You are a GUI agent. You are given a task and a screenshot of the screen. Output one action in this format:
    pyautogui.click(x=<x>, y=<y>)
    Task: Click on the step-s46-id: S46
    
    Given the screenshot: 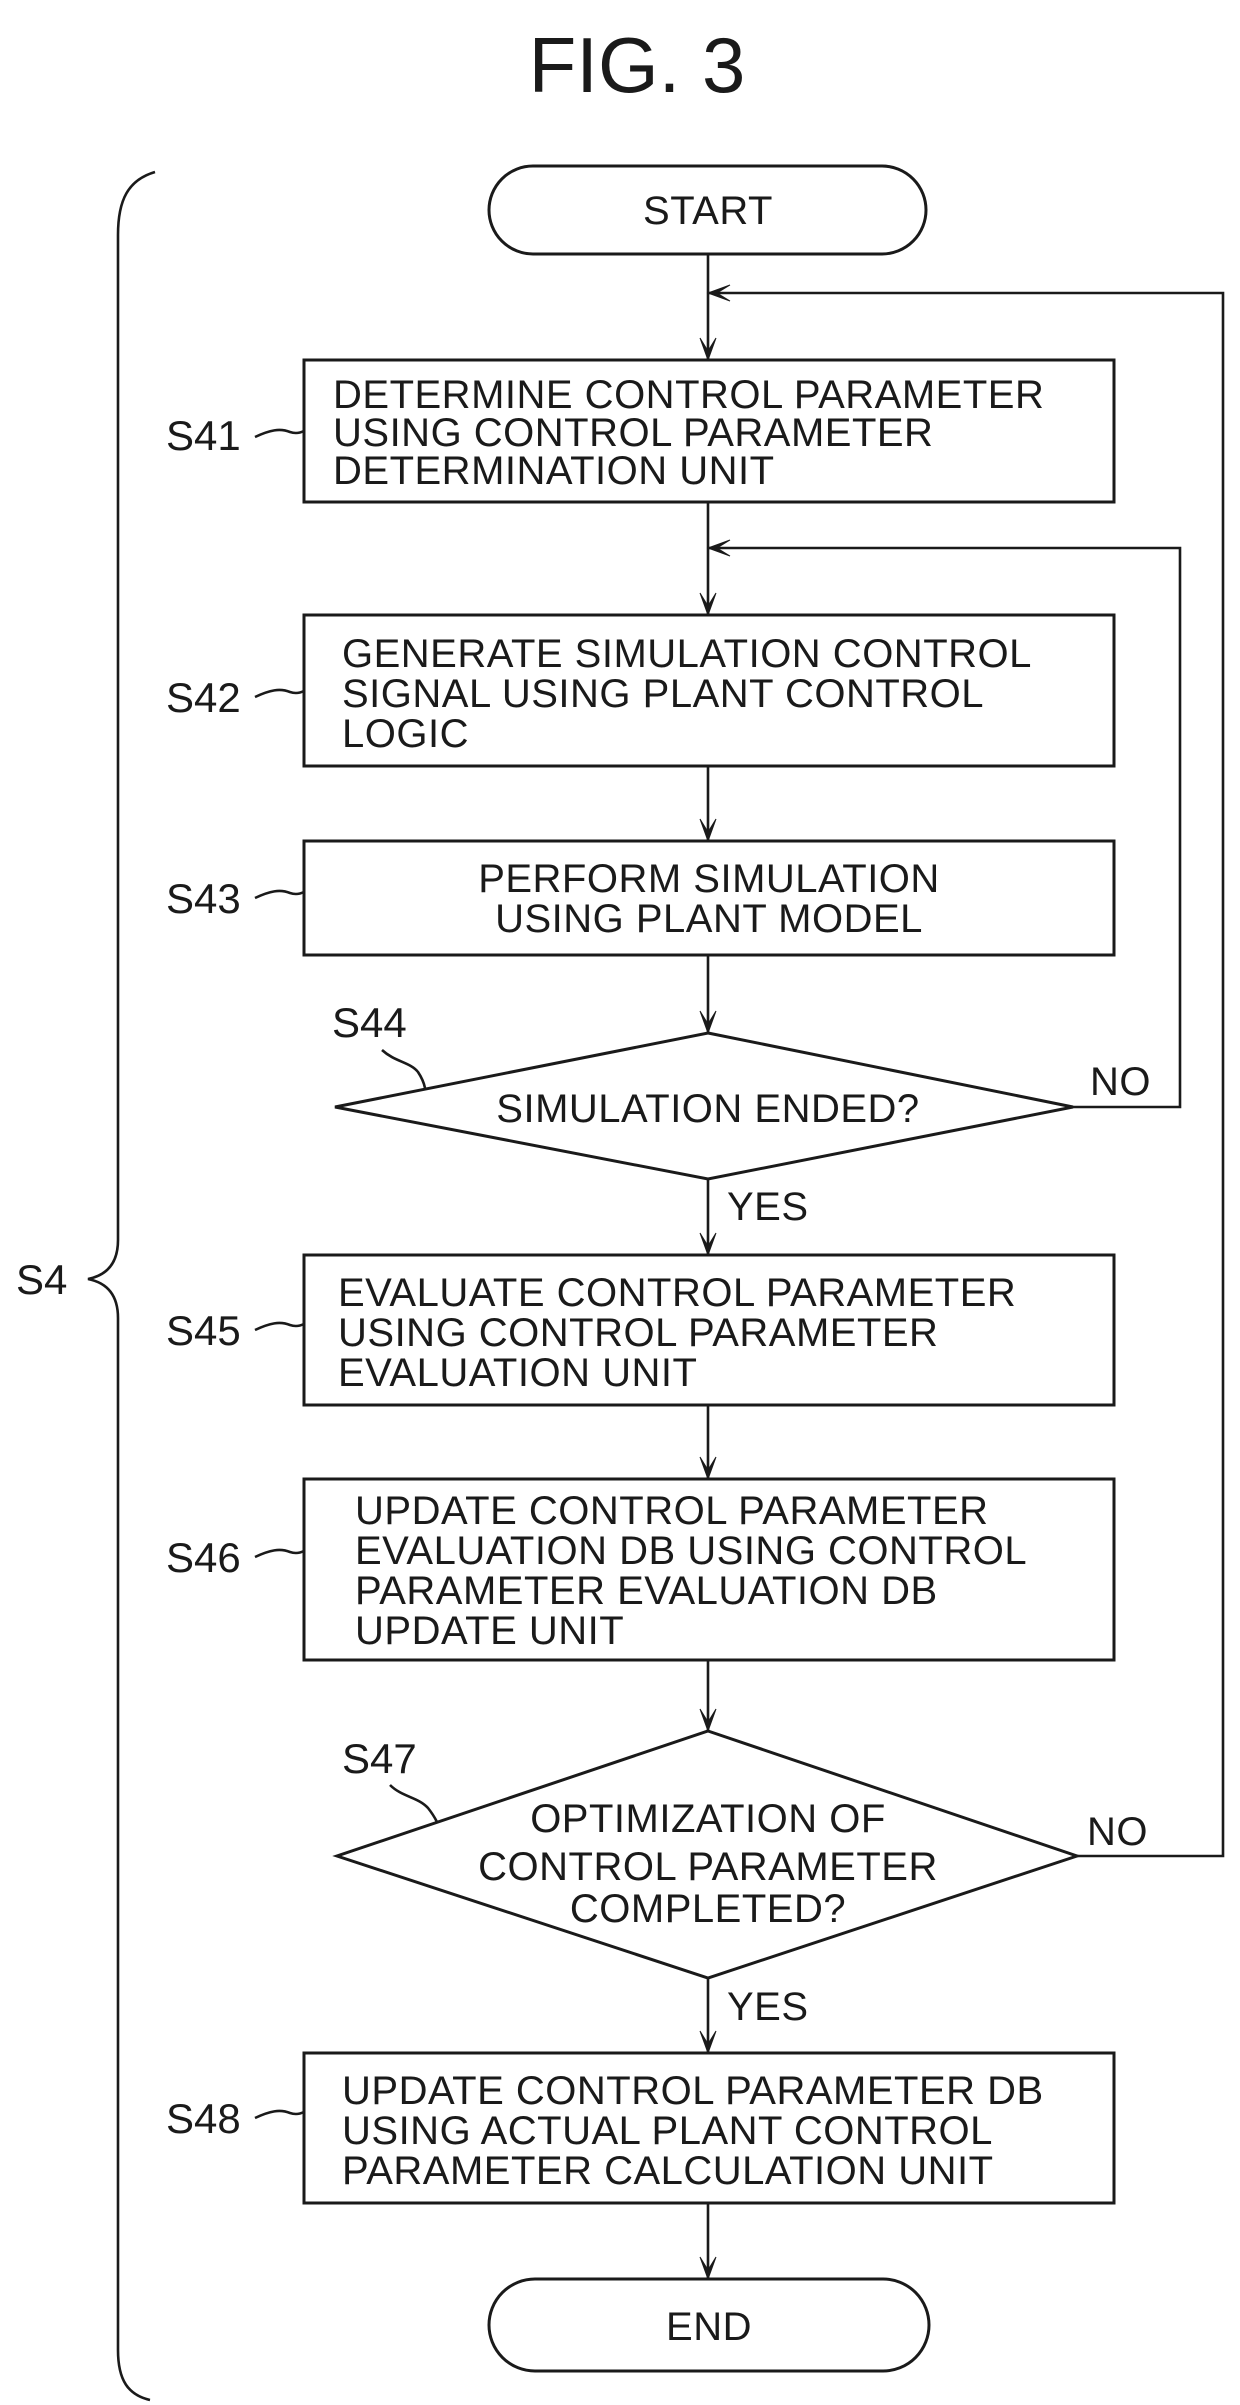 What is the action you would take?
    pyautogui.click(x=203, y=1557)
    